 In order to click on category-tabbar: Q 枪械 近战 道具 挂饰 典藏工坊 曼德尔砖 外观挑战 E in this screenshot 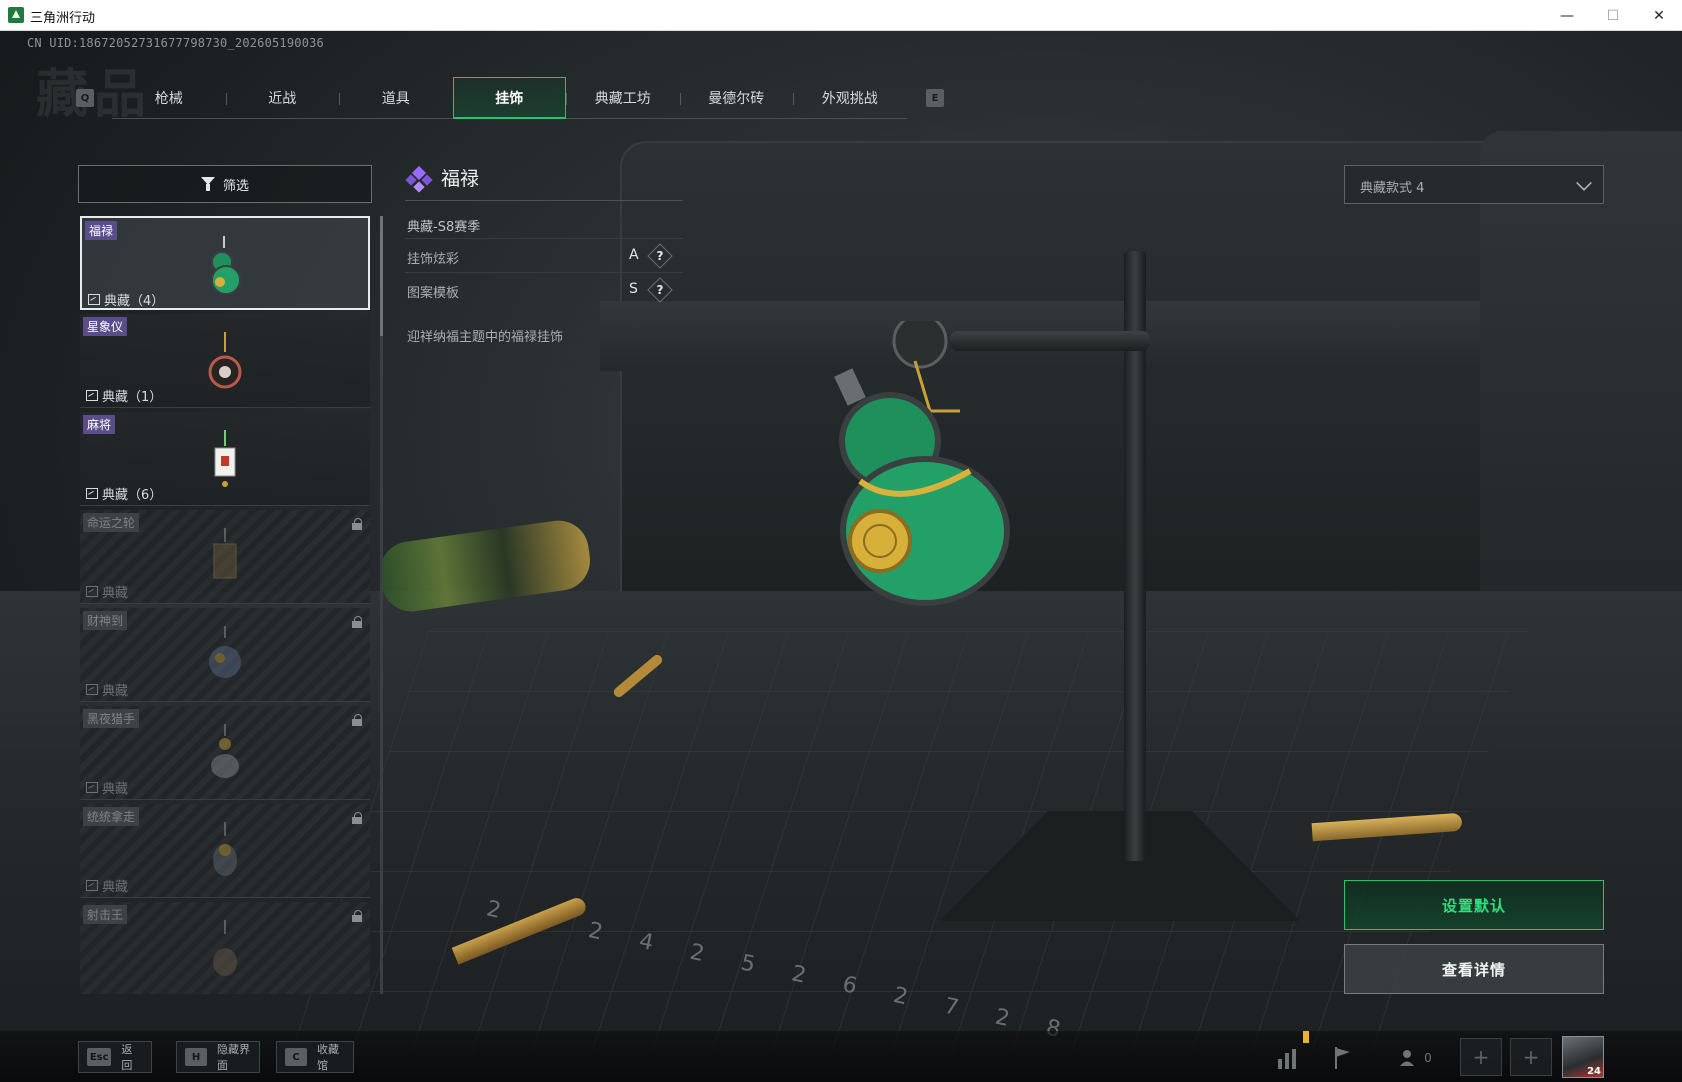, I will do `click(516, 98)`.